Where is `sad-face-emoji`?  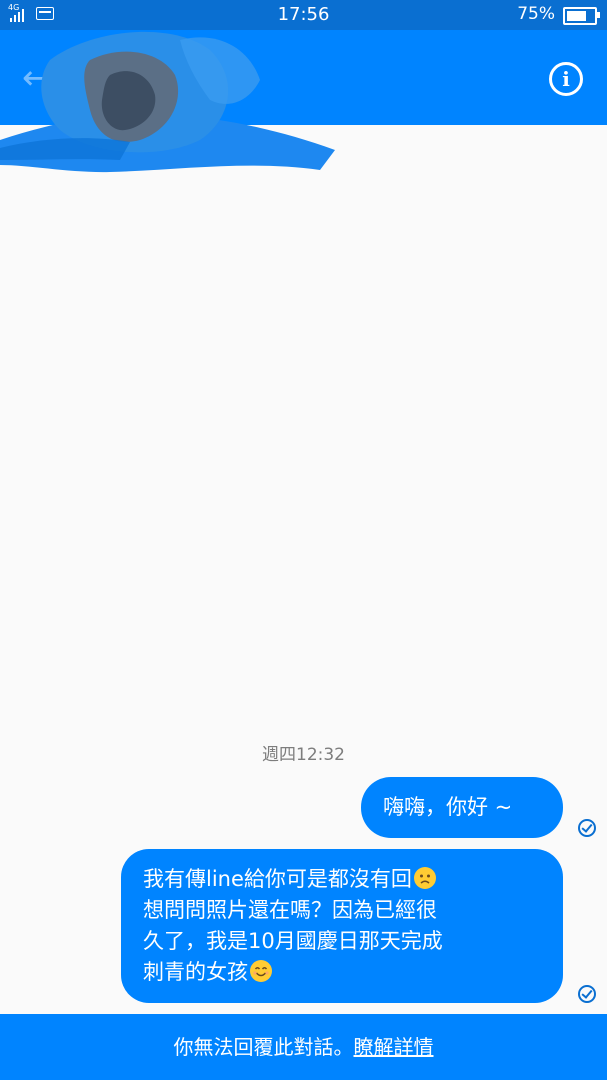 sad-face-emoji is located at coordinates (424, 878).